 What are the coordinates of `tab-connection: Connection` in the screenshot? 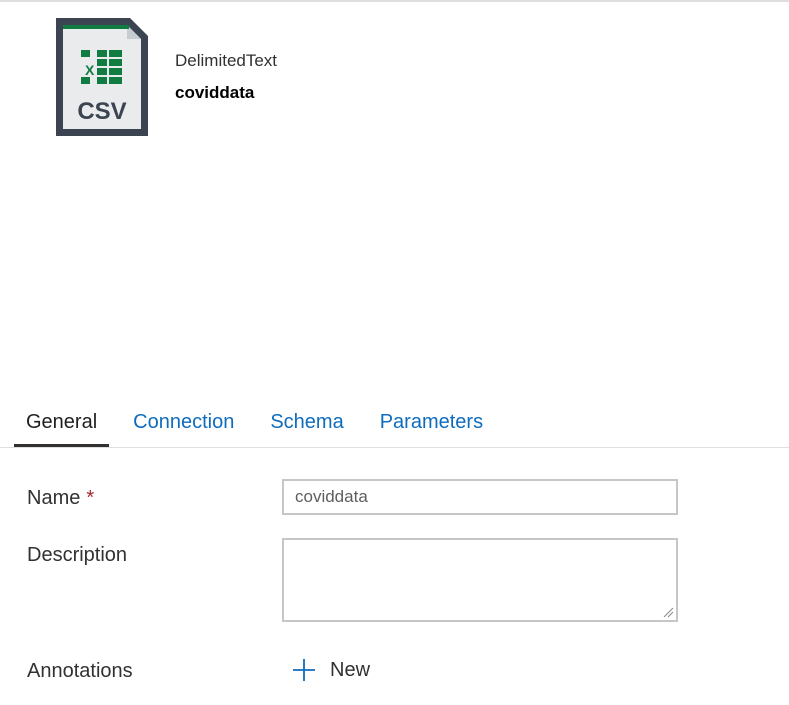 It's located at (183, 423).